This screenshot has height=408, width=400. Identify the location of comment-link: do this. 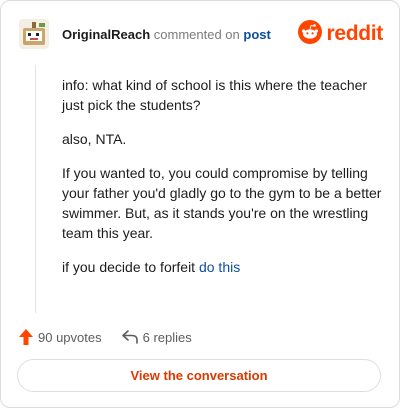
(219, 267).